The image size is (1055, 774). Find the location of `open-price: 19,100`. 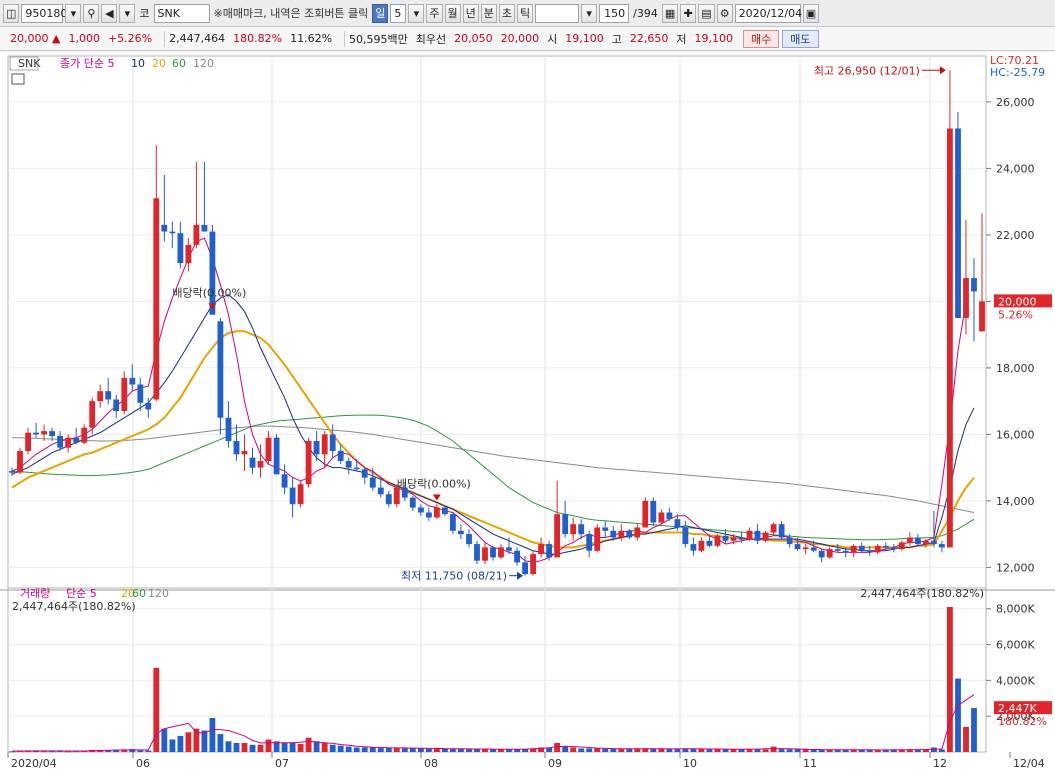

open-price: 19,100 is located at coordinates (584, 38).